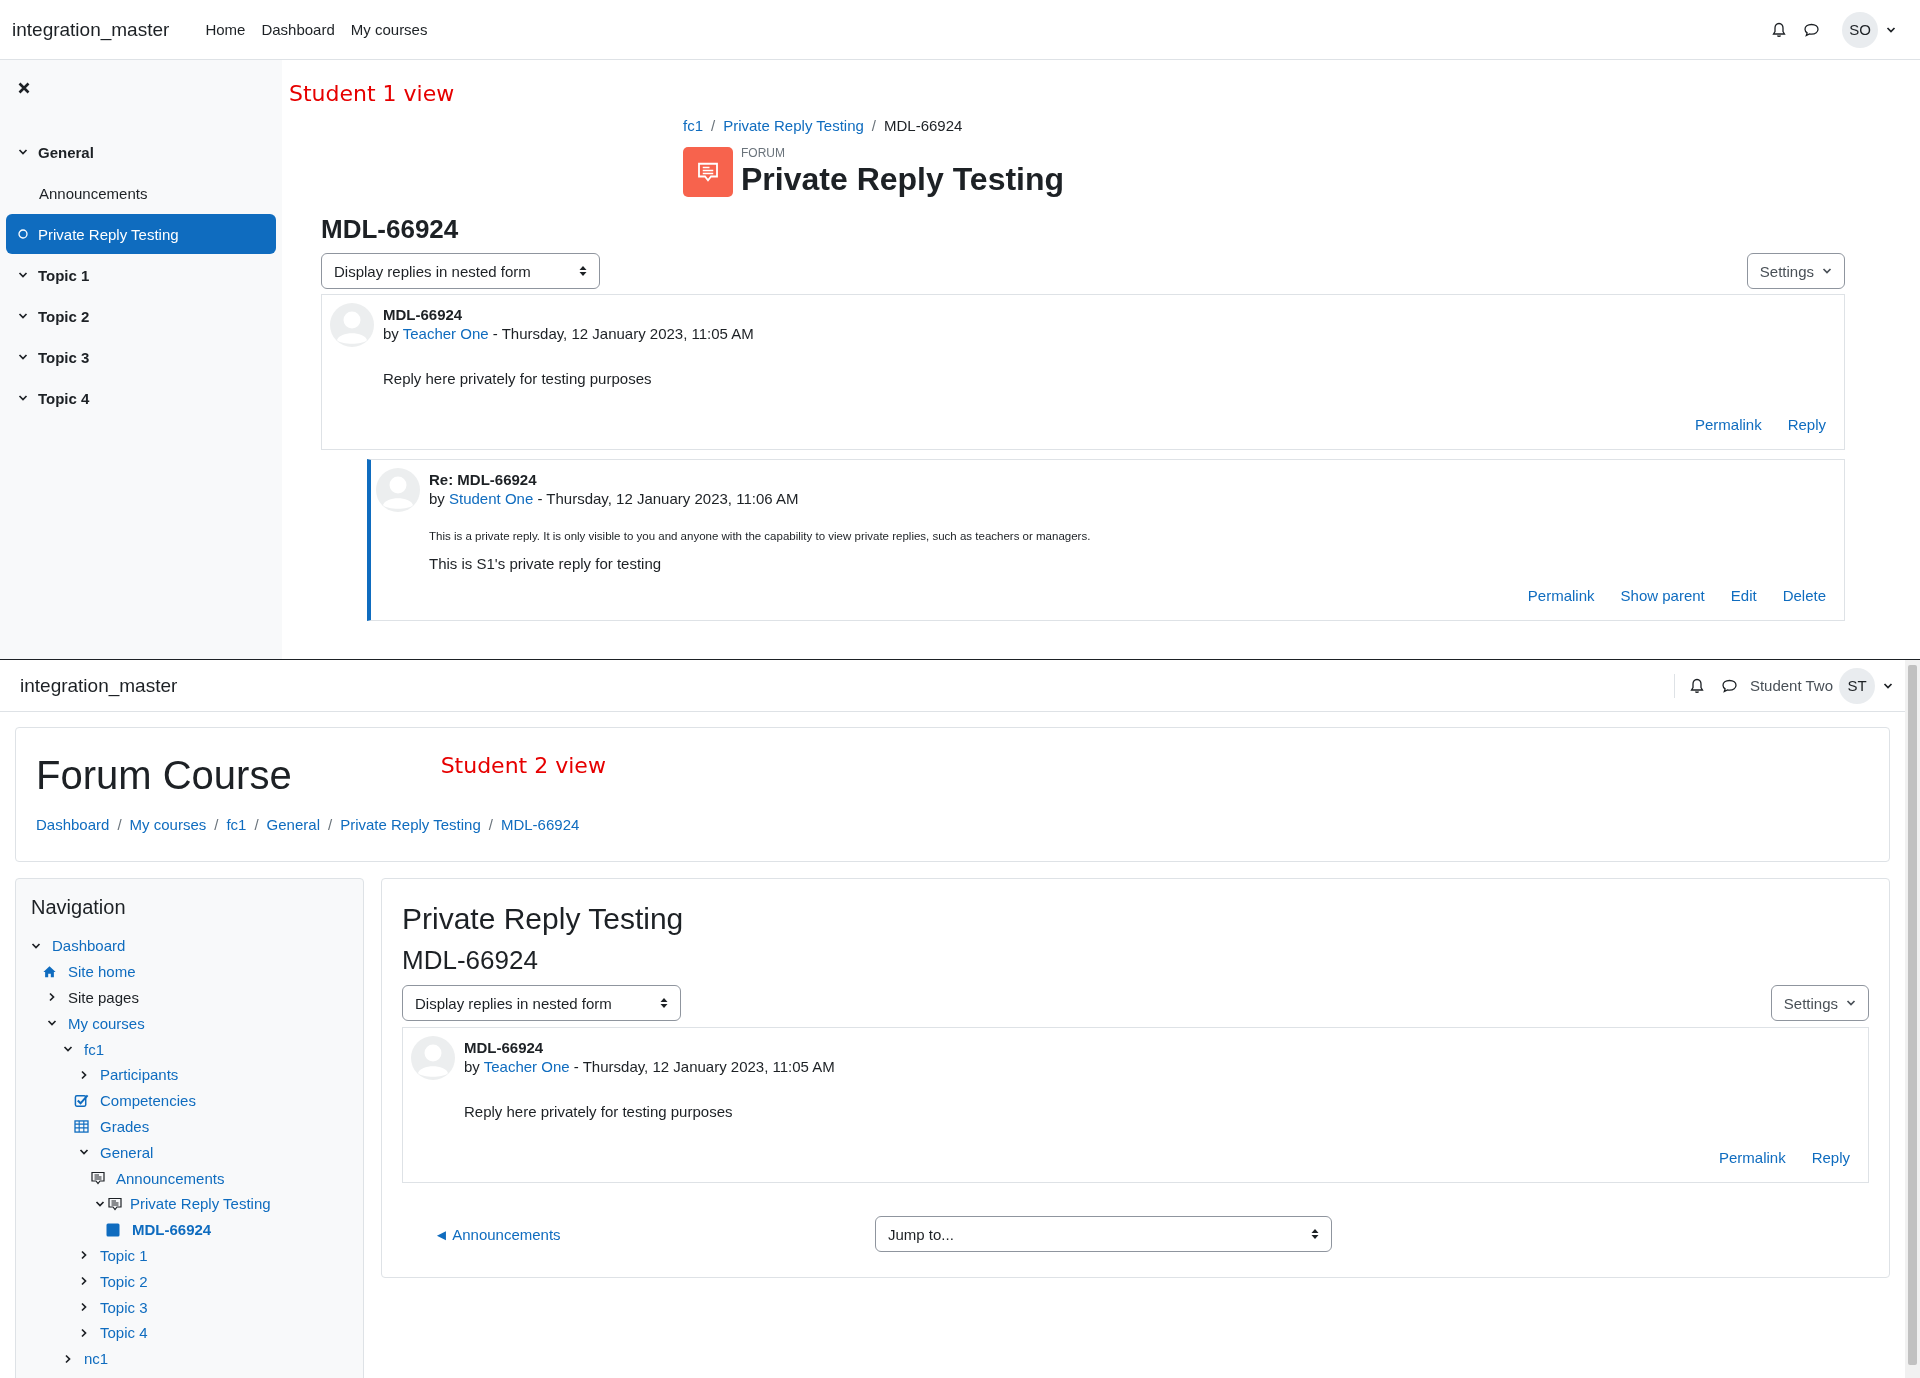 The height and width of the screenshot is (1378, 1920). What do you see at coordinates (124, 1255) in the screenshot?
I see `tree-link: Topic 1` at bounding box center [124, 1255].